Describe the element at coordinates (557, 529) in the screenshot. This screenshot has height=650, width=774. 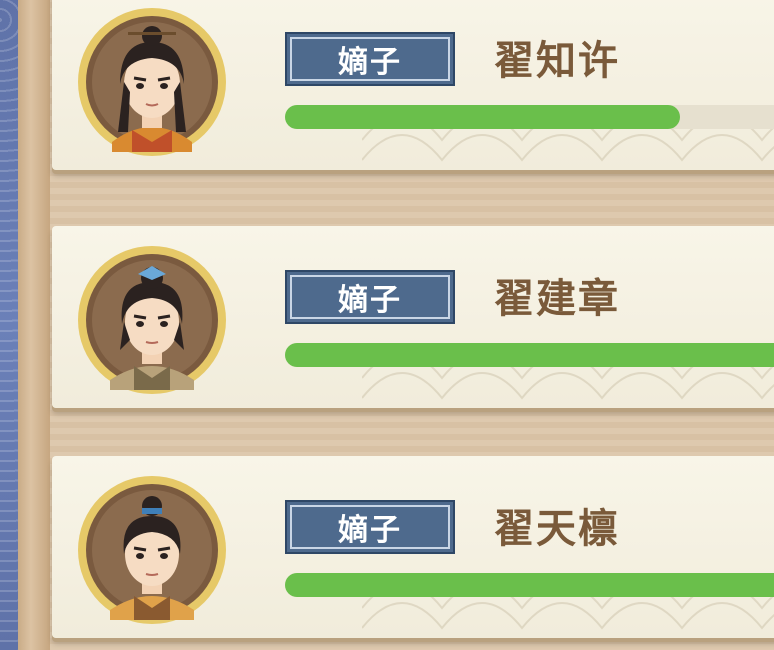
I see `member-name: 翟天檩` at that location.